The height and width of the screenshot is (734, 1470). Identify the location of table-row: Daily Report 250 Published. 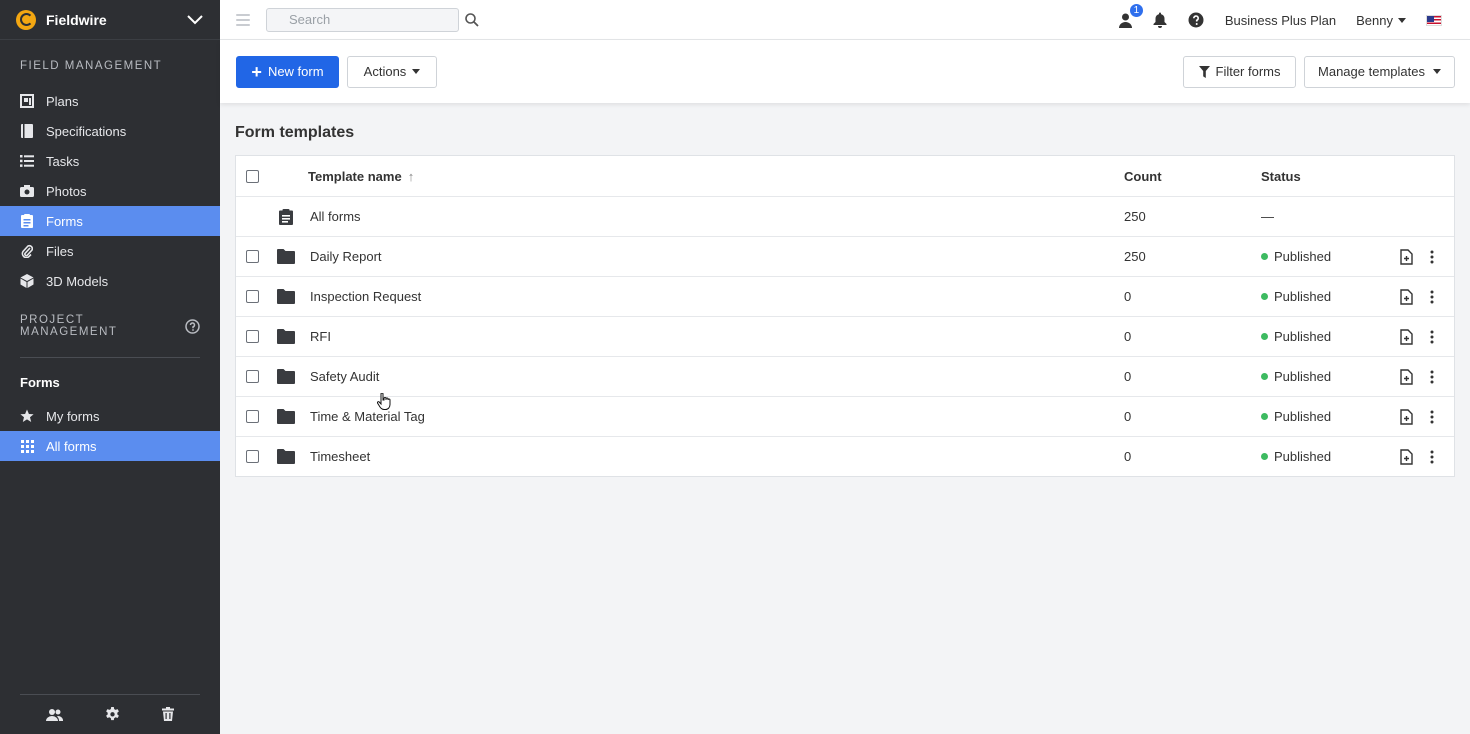
(845, 256).